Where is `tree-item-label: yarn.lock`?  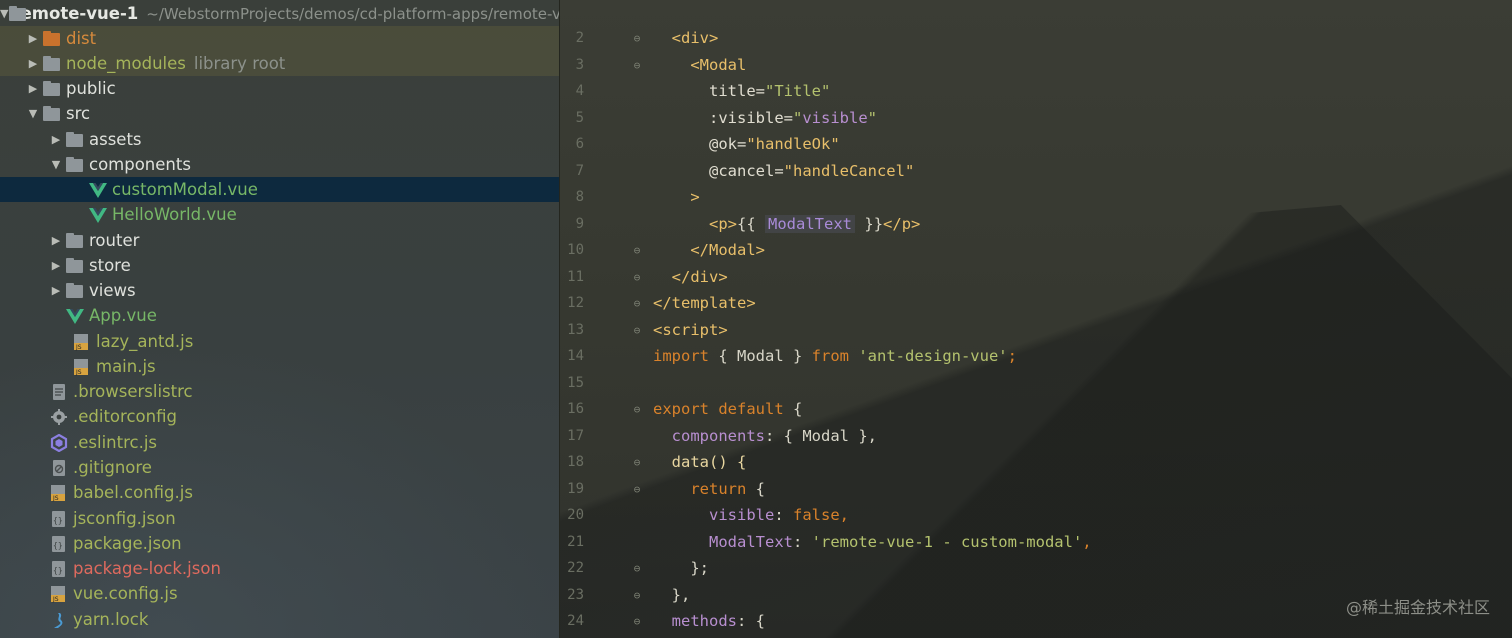 tree-item-label: yarn.lock is located at coordinates (111, 619).